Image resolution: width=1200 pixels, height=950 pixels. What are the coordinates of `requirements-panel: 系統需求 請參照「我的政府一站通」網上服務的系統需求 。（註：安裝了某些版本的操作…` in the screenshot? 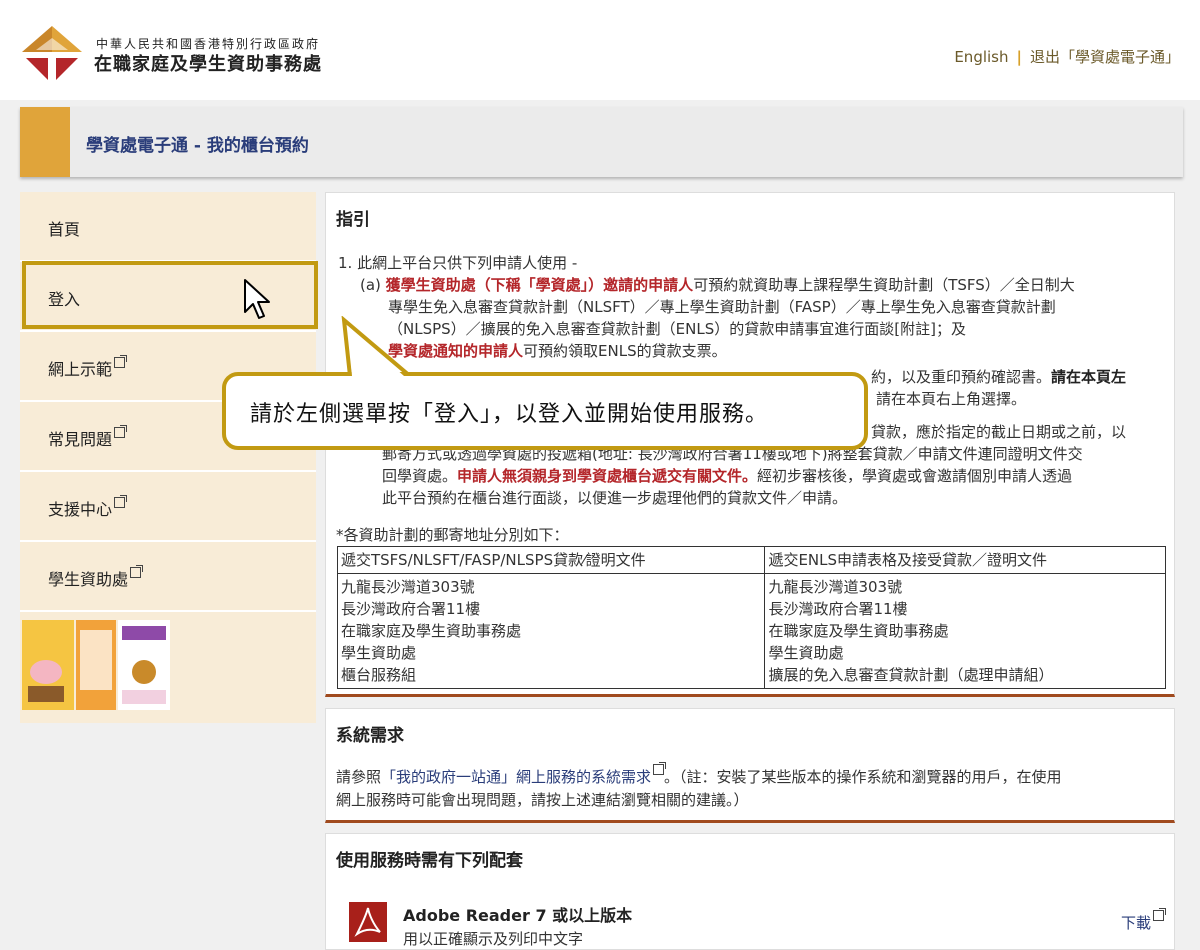 It's located at (750, 765).